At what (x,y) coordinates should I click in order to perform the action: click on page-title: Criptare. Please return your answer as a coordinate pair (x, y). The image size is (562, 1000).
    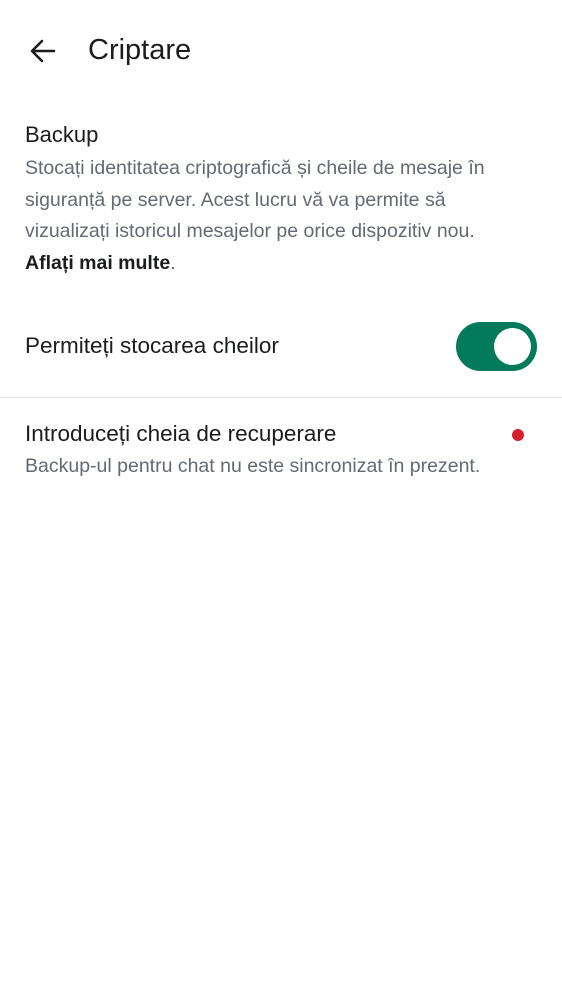
    Looking at the image, I should click on (140, 50).